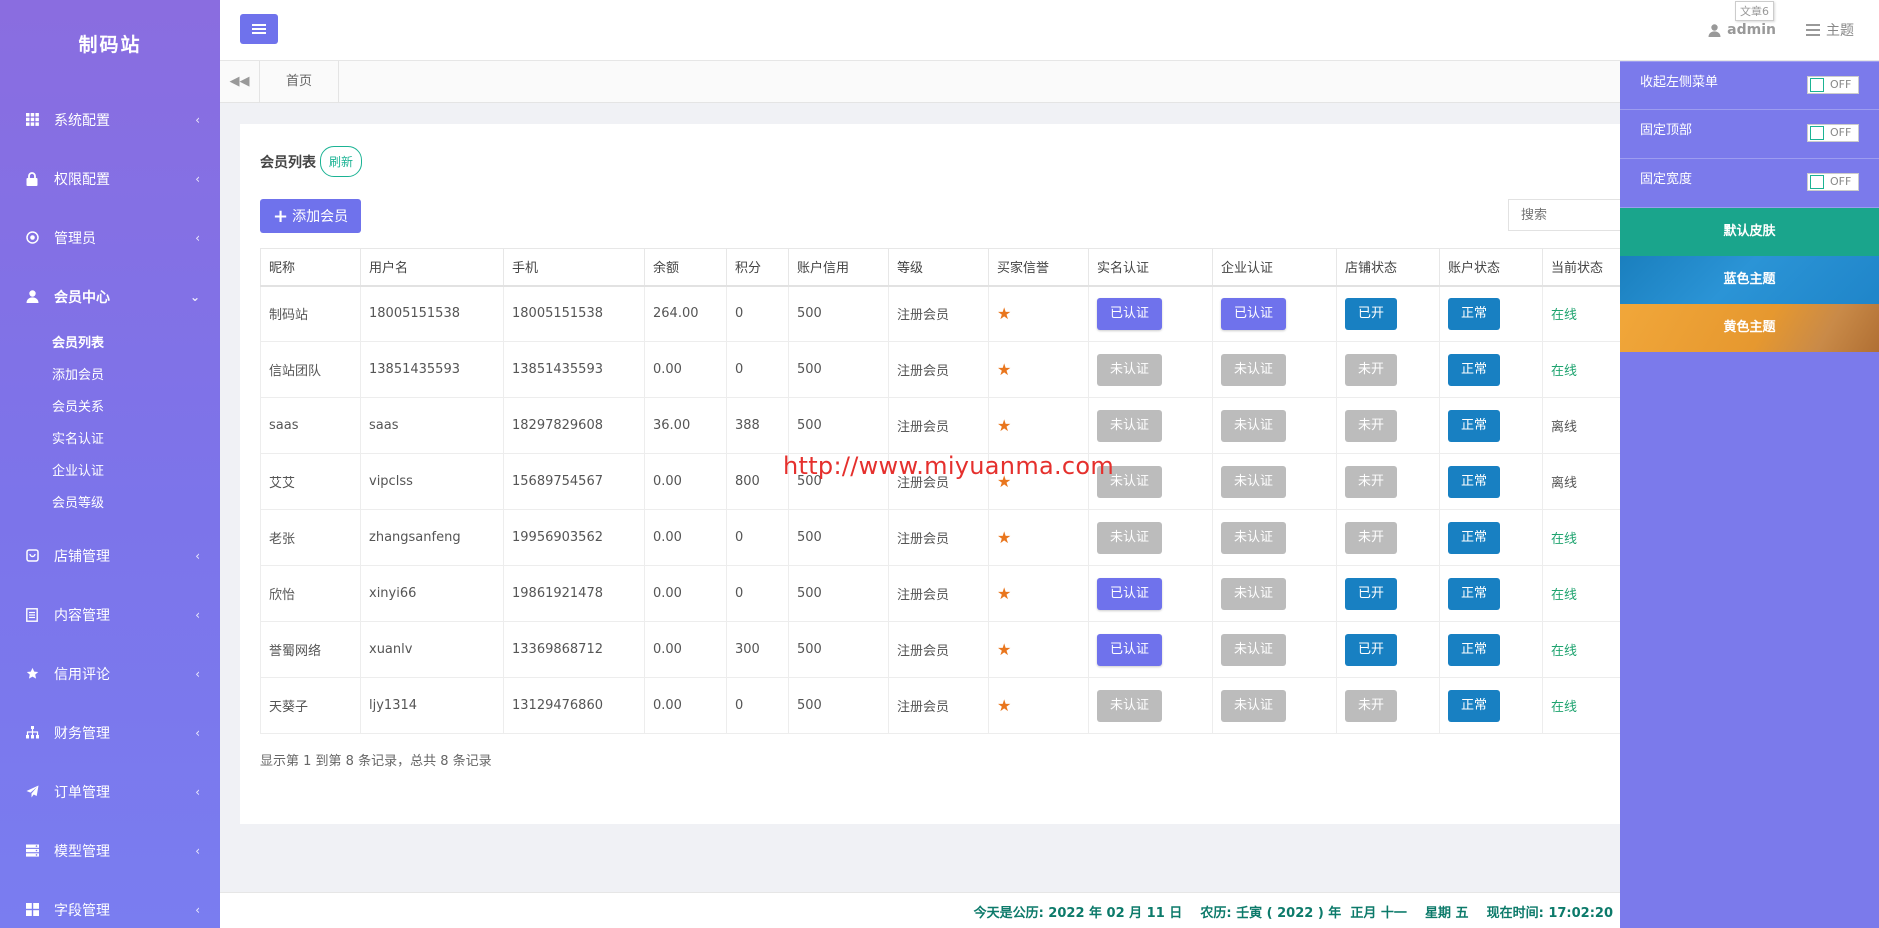 This screenshot has height=928, width=1879. I want to click on column-header: 账户信用, so click(838, 267).